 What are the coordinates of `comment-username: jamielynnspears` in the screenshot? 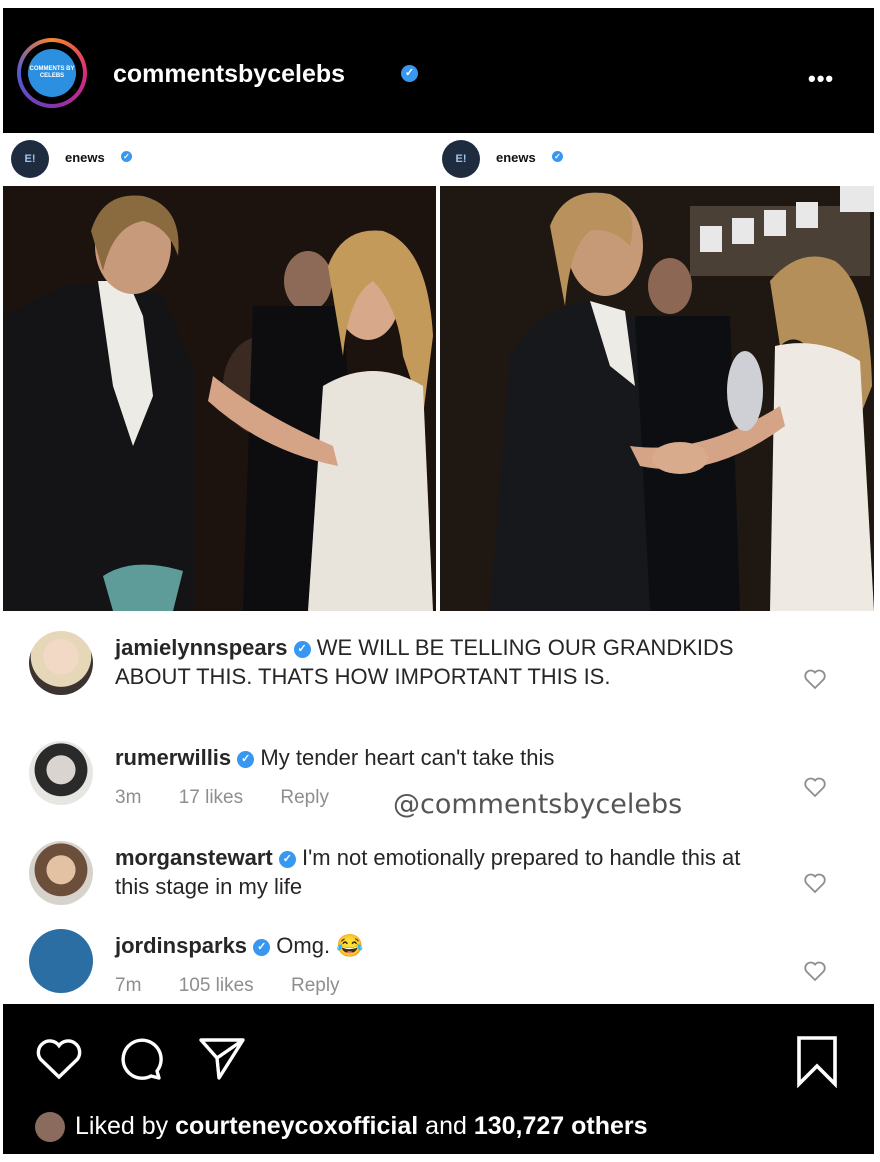 It's located at (201, 647).